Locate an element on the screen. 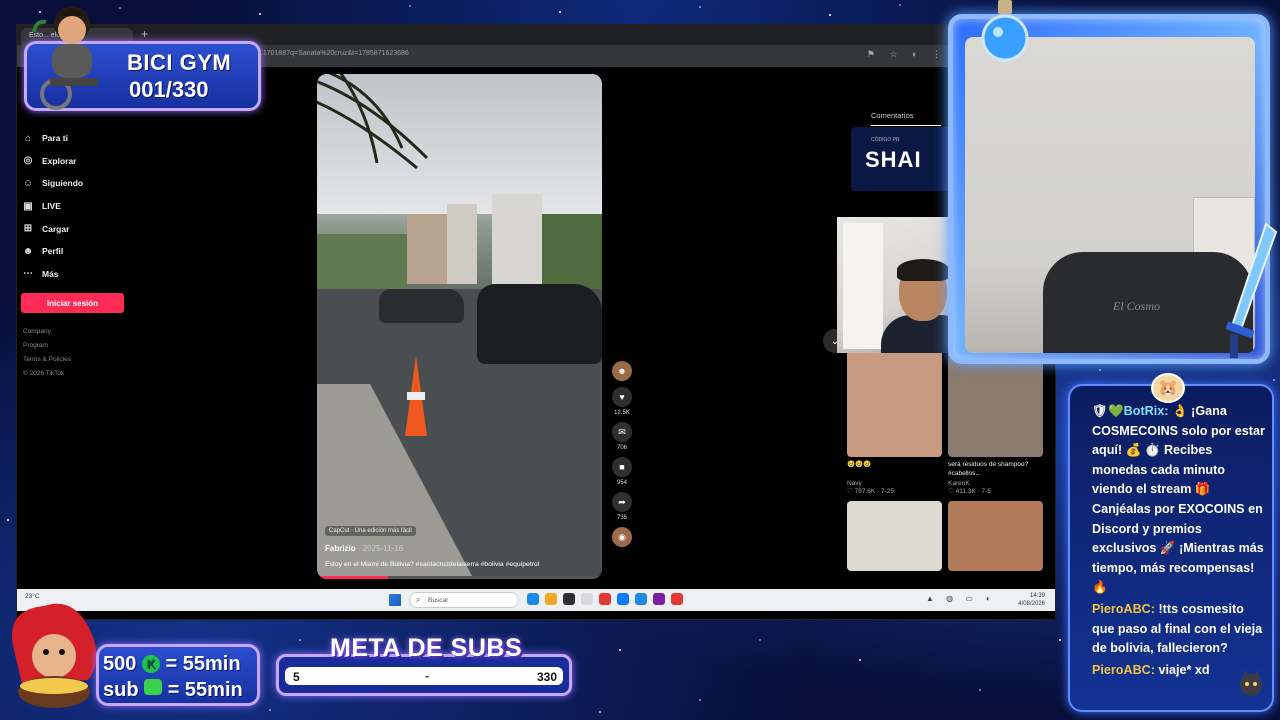 The image size is (1280, 720). upload-icon: ⊞ is located at coordinates (28, 229).